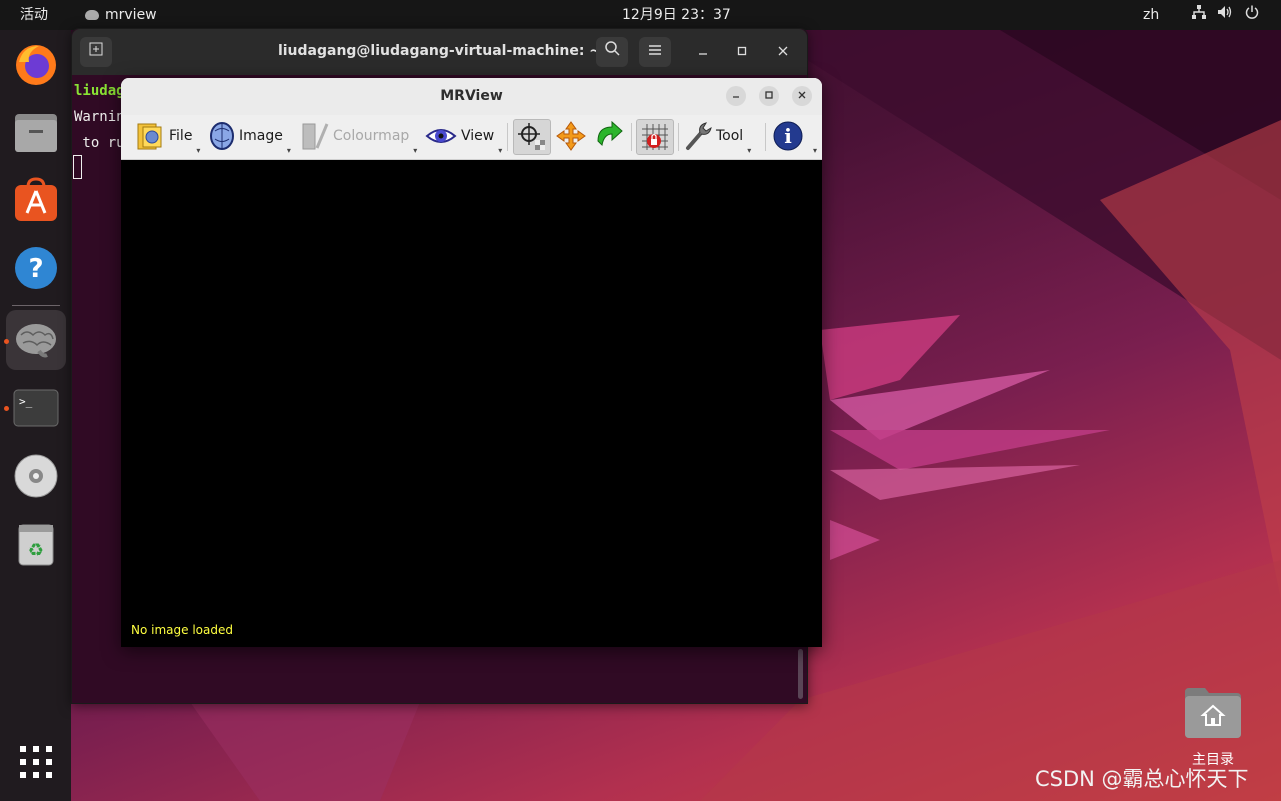 The image size is (1281, 801). I want to click on top-bar: 活动 mrview 12月9日 23：37 zh, so click(640, 15).